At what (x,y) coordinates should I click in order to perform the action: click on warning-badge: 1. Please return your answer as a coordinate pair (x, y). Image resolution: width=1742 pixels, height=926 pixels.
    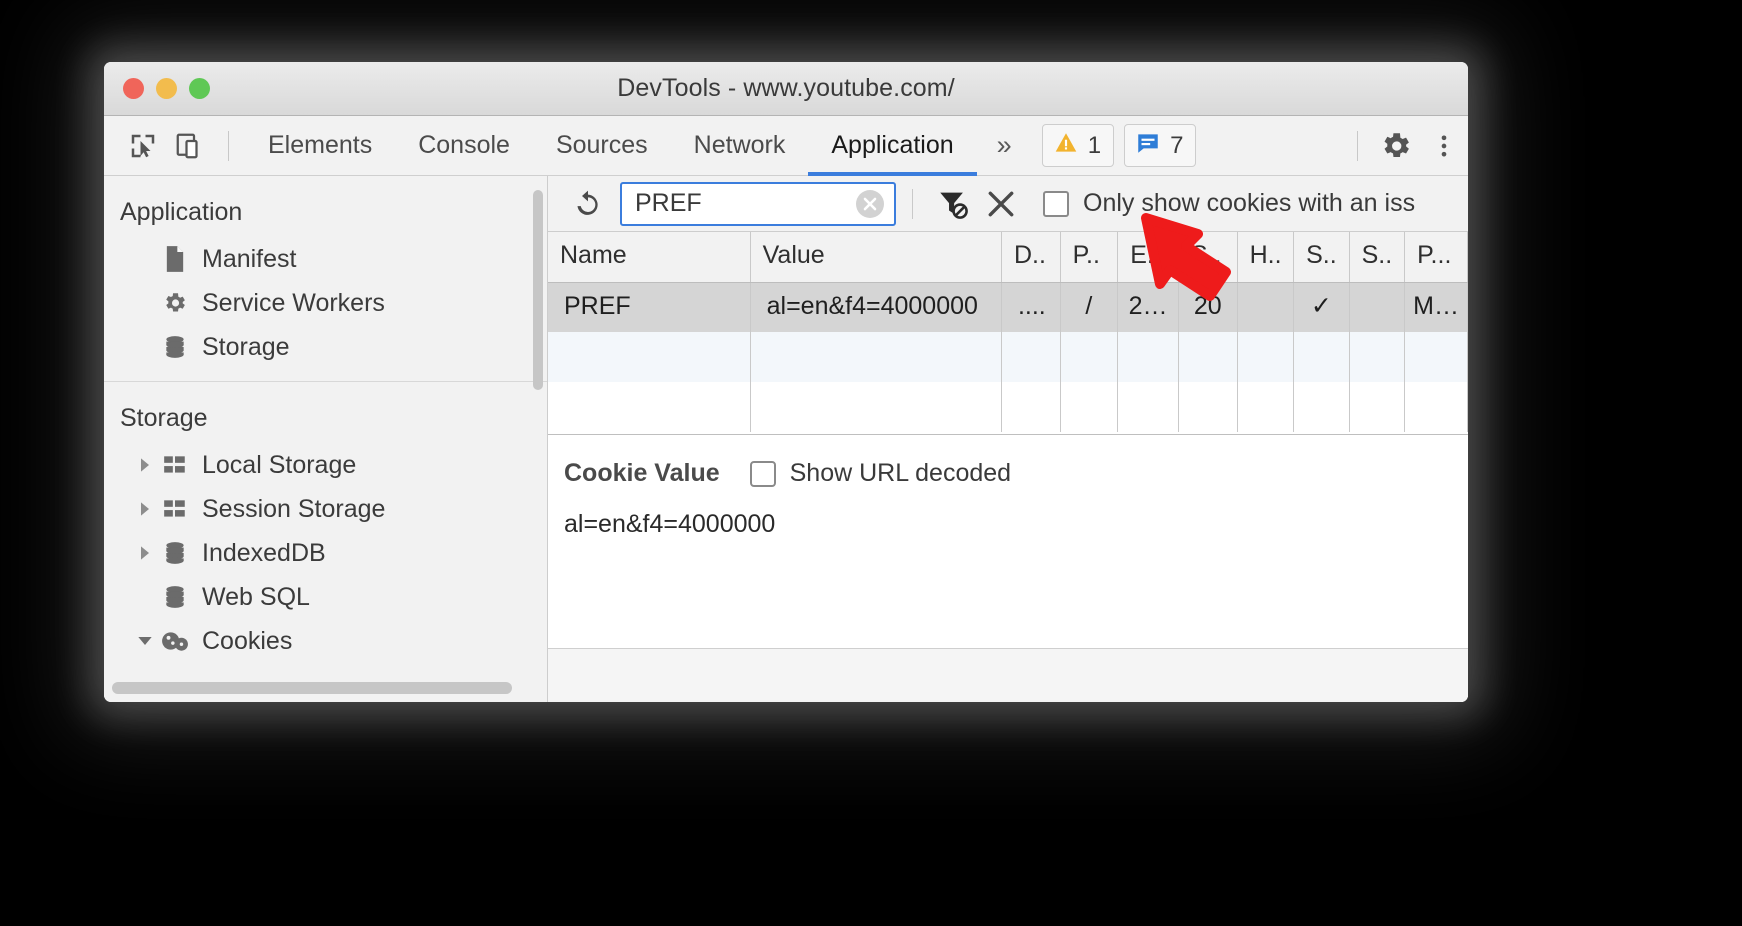
    Looking at the image, I should click on (1078, 145).